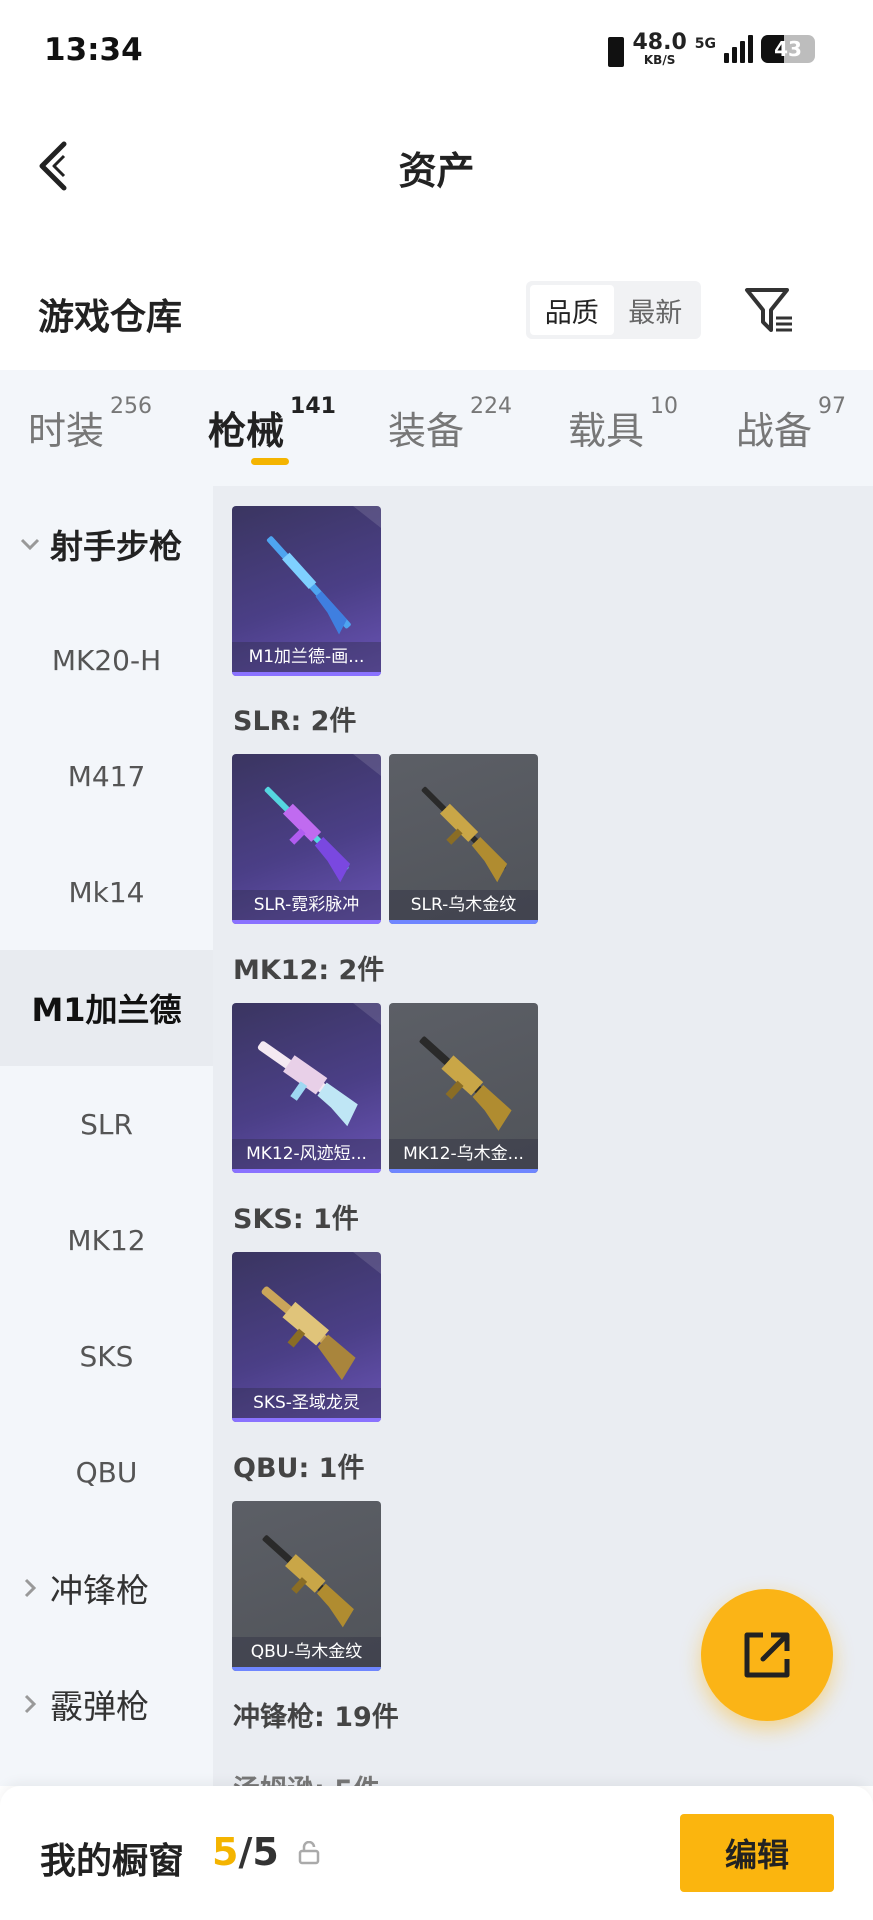 This screenshot has width=873, height=1920. I want to click on sidebar-group-shotgun: 霰弹枪, so click(83, 1704).